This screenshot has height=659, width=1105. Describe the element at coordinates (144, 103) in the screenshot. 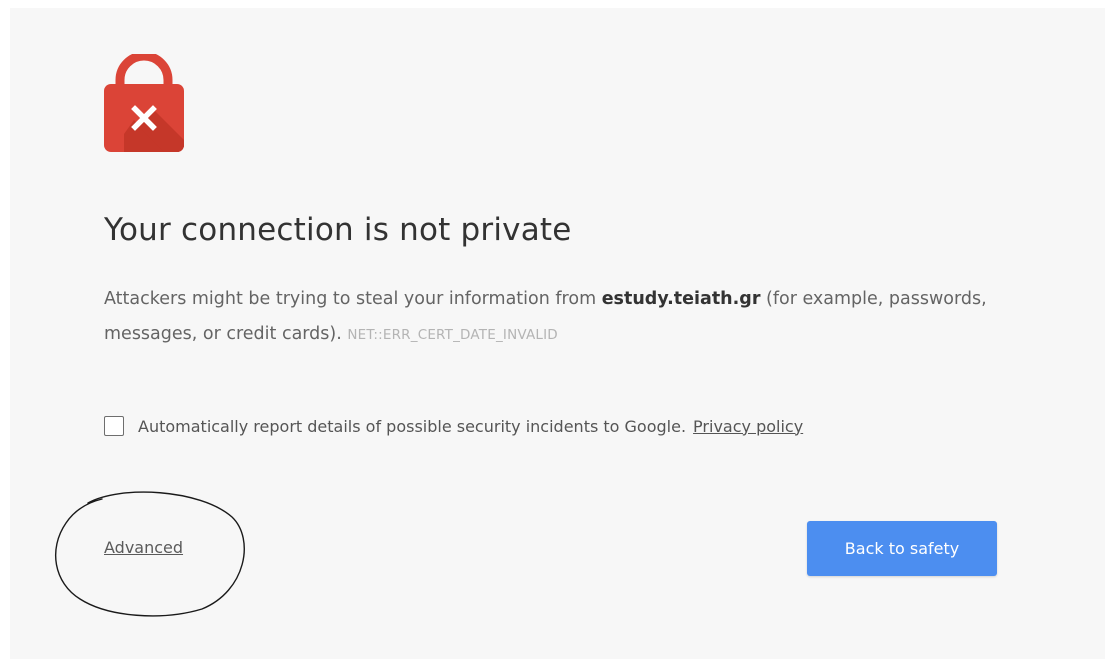

I see `lock-error-icon` at that location.